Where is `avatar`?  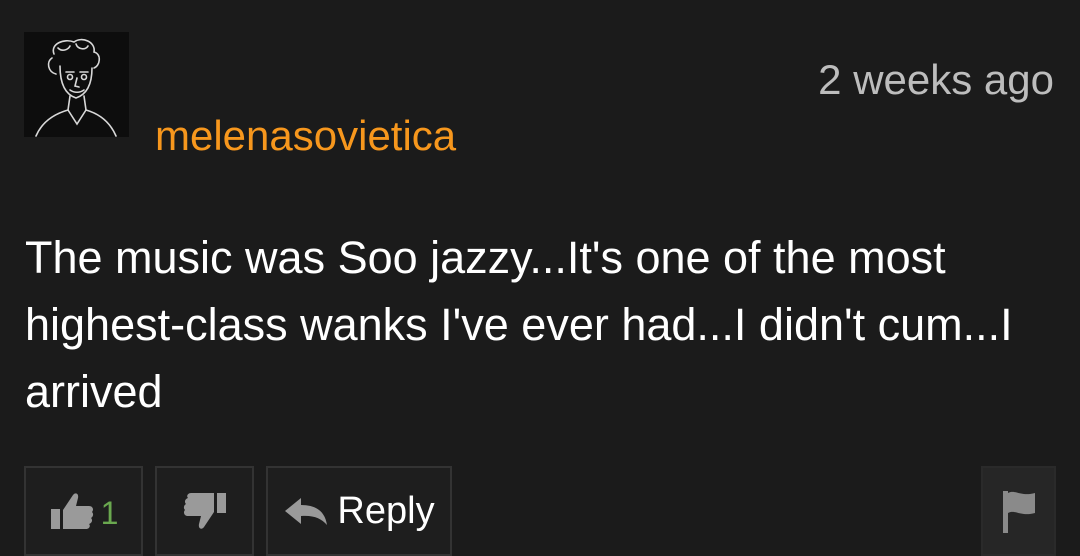
avatar is located at coordinates (76, 84).